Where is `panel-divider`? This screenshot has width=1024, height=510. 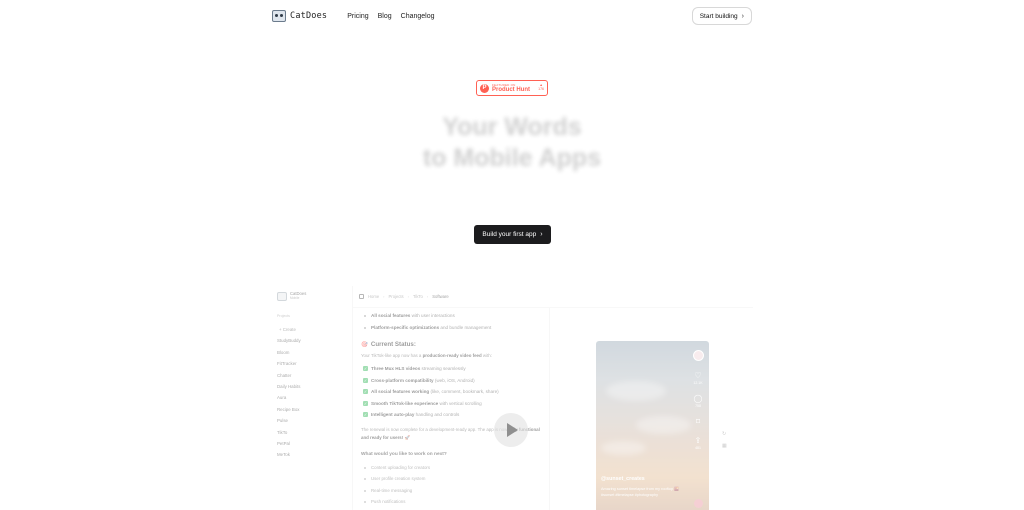
panel-divider is located at coordinates (549, 409).